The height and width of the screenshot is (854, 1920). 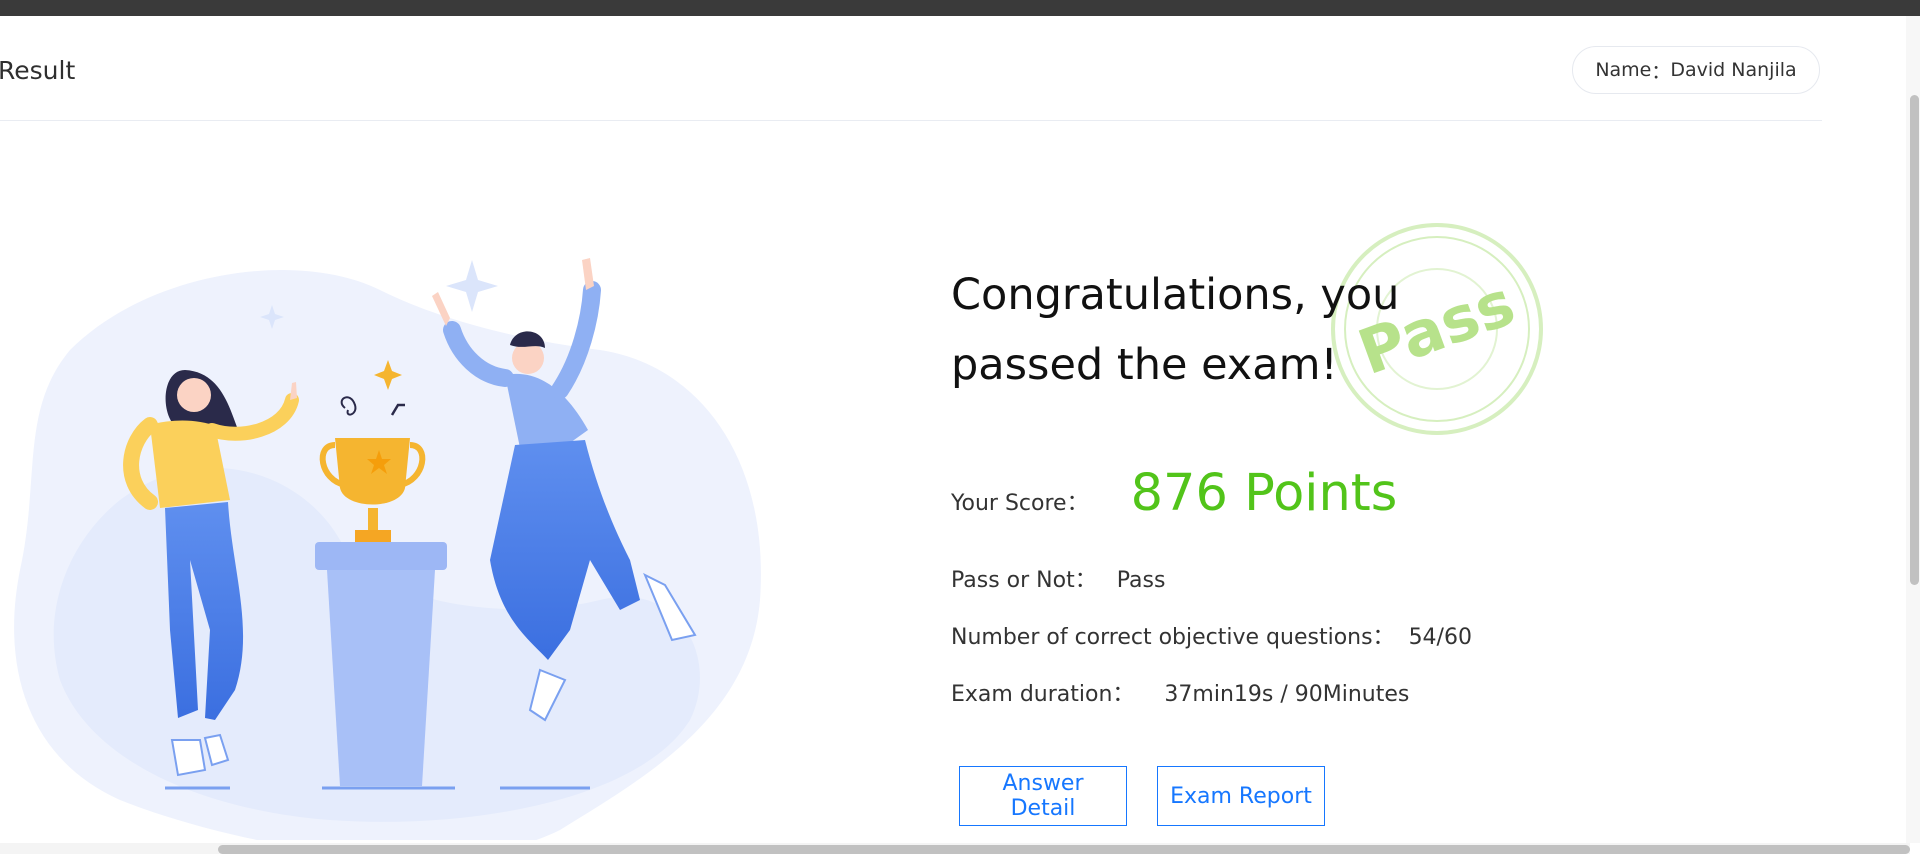 What do you see at coordinates (1440, 637) in the screenshot?
I see `correct-value: 54/60` at bounding box center [1440, 637].